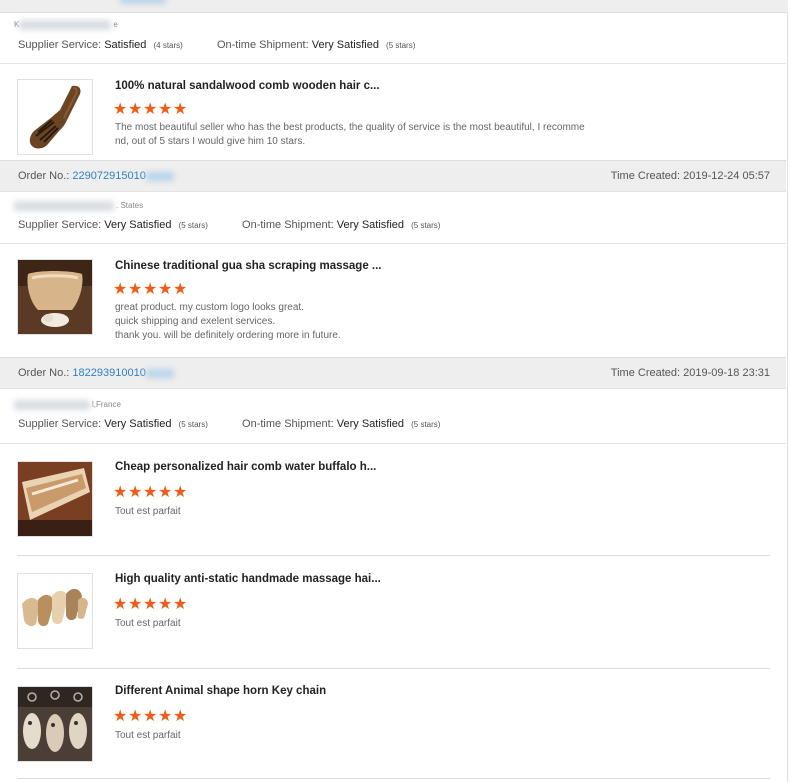  I want to click on buyer-info: Ke, so click(66, 25).